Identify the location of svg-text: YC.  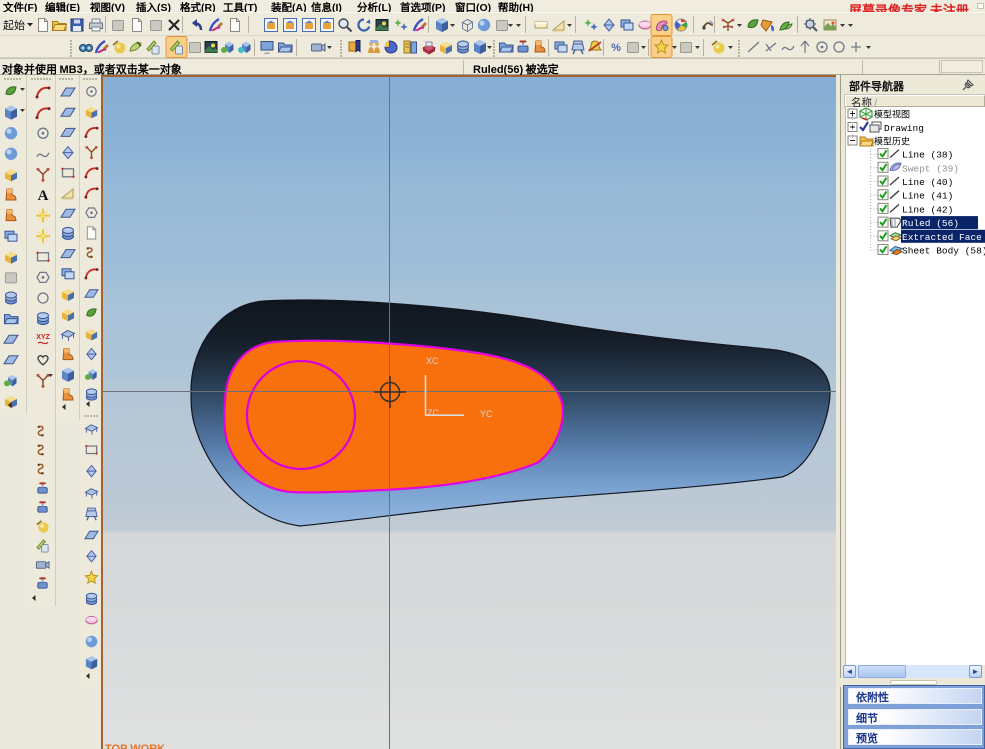
(486, 414).